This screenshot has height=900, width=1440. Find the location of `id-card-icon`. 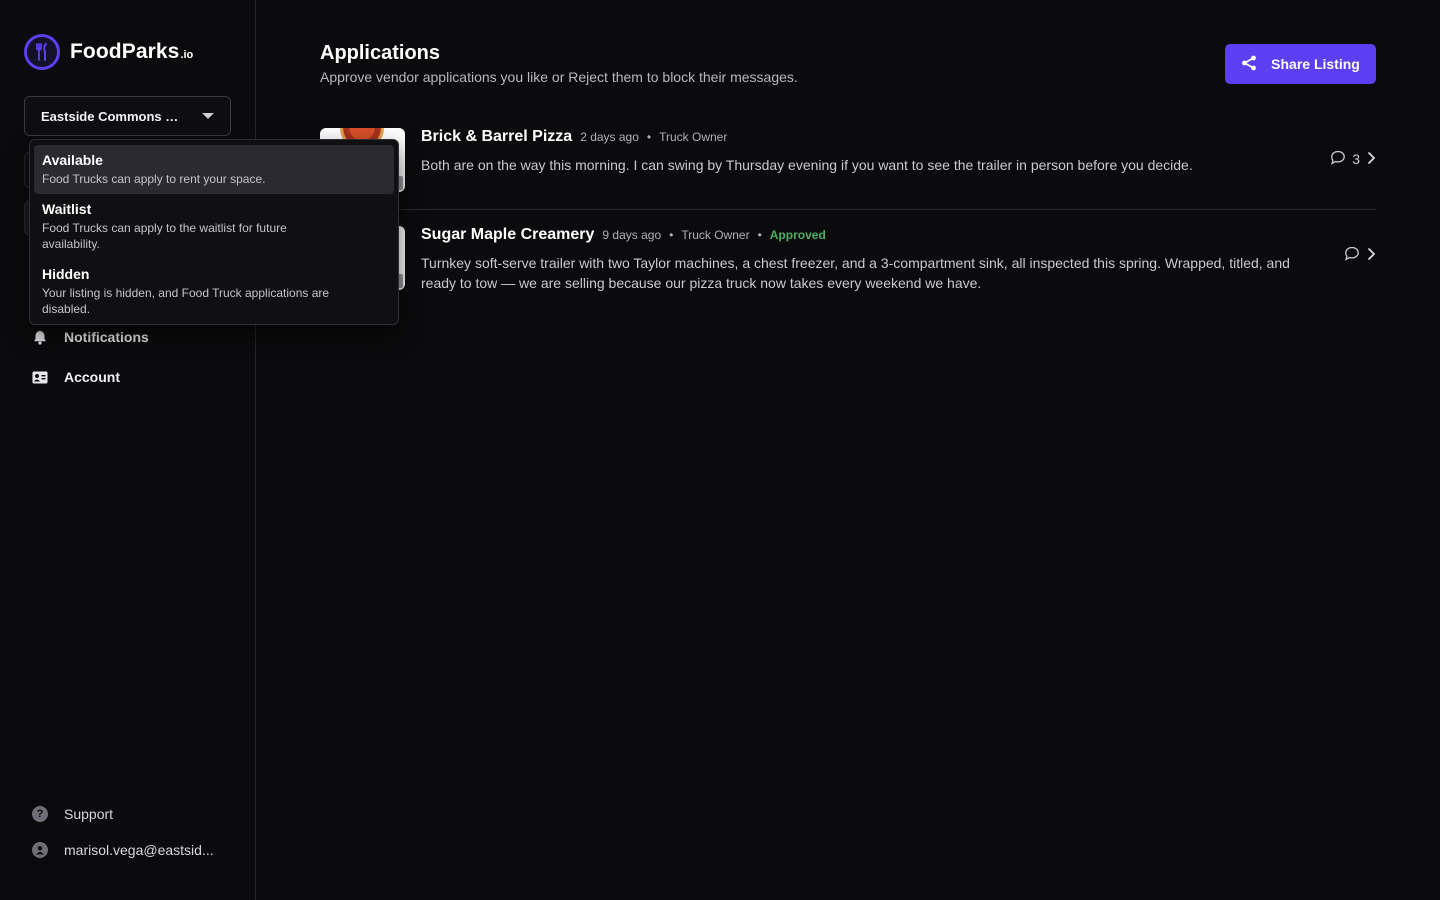

id-card-icon is located at coordinates (40, 377).